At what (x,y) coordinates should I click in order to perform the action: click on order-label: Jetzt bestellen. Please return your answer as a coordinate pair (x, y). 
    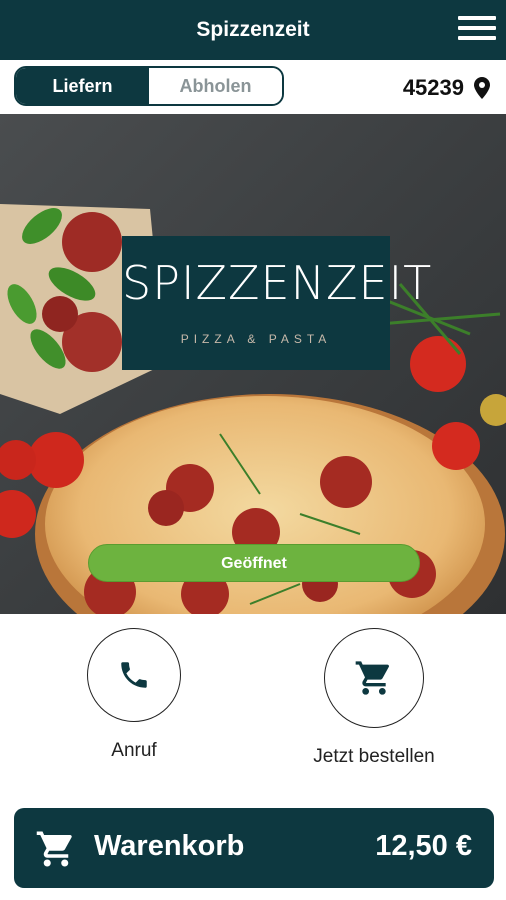
    Looking at the image, I should click on (374, 756).